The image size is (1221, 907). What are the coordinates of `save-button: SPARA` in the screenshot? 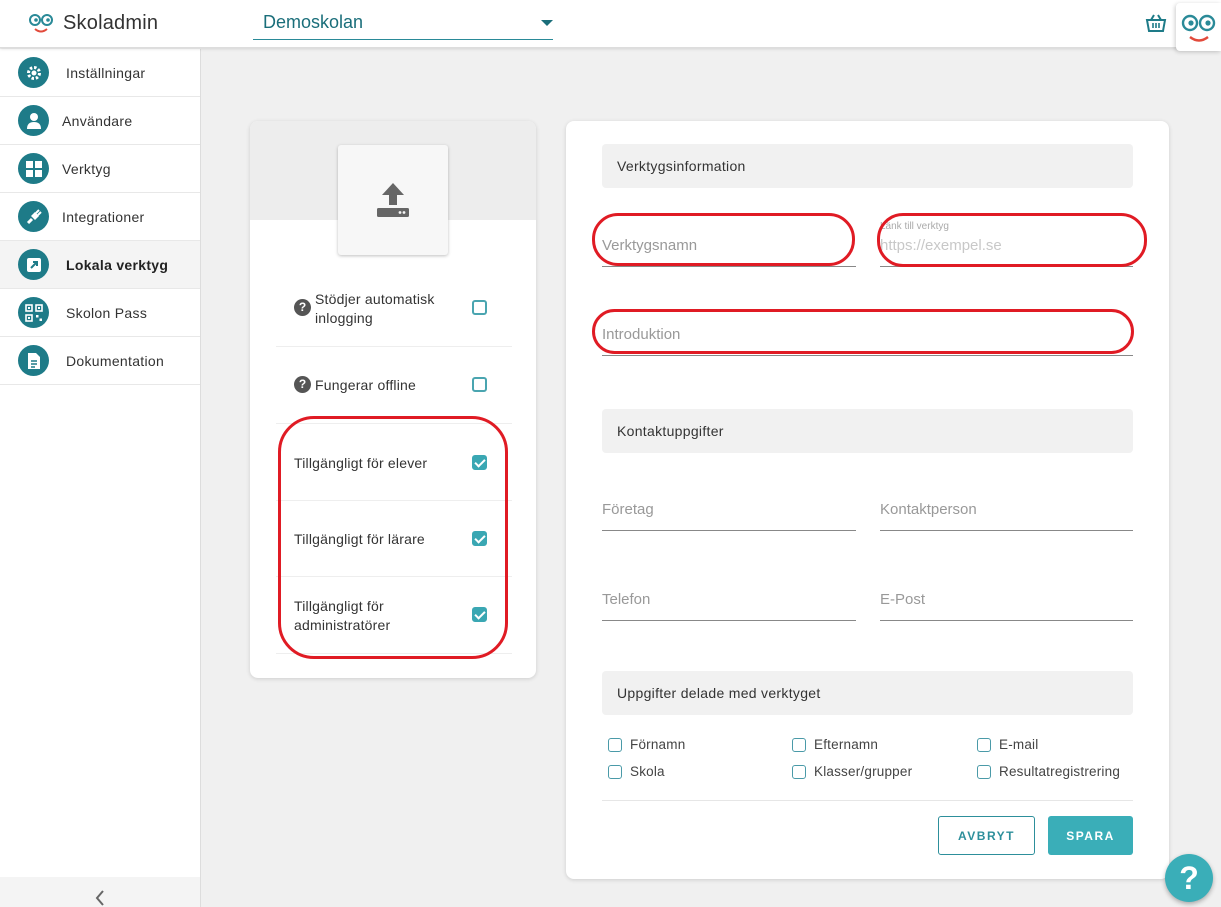 It's located at (1090, 835).